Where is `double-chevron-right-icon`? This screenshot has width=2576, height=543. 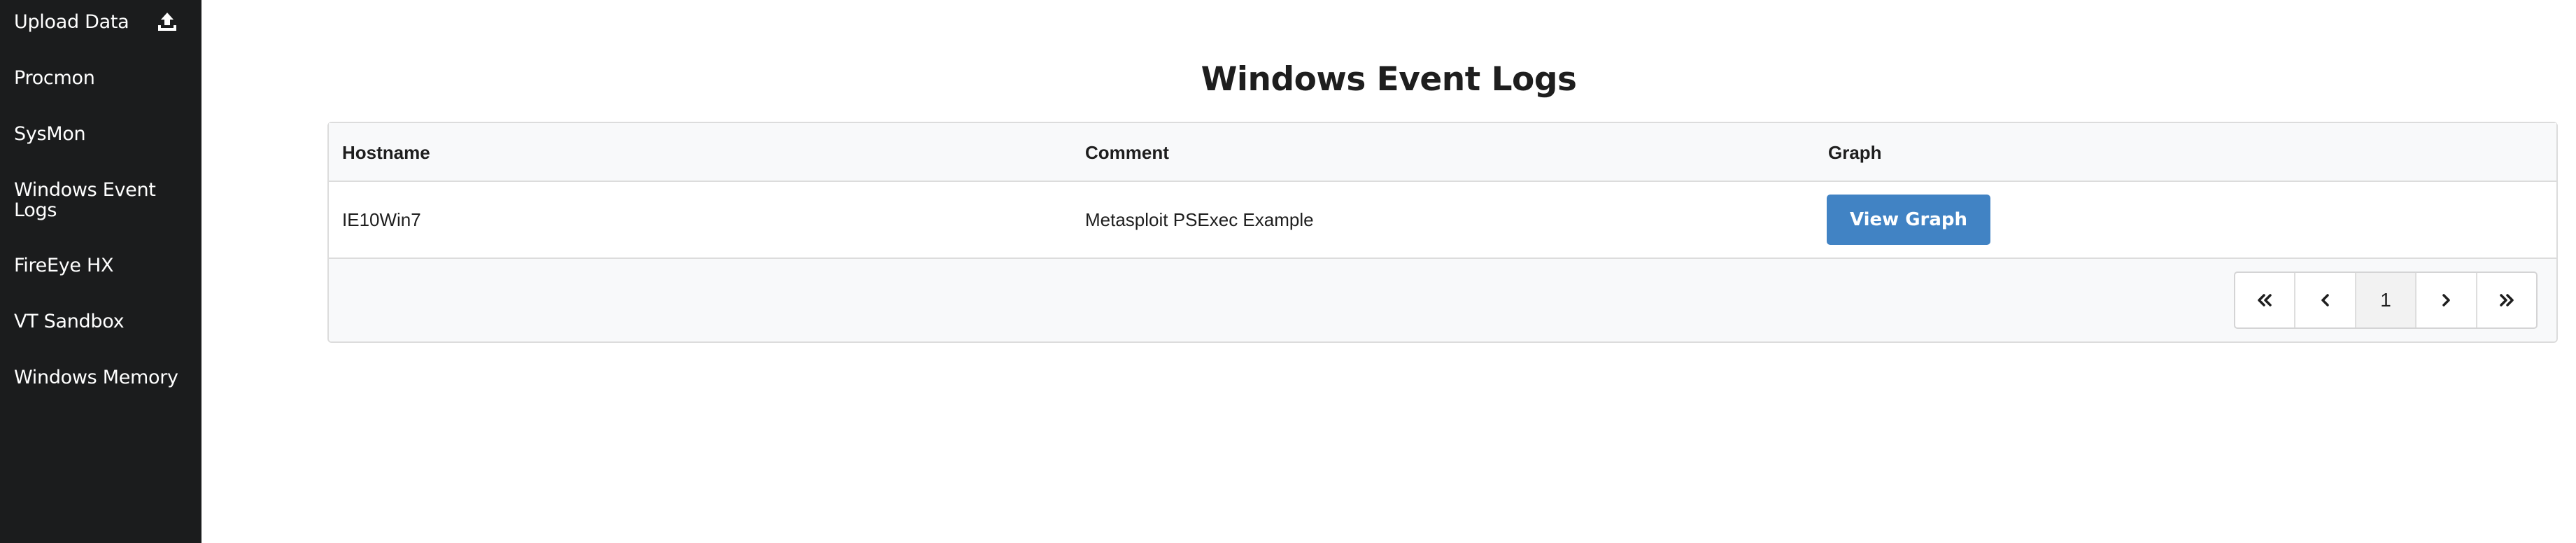
double-chevron-right-icon is located at coordinates (2507, 300).